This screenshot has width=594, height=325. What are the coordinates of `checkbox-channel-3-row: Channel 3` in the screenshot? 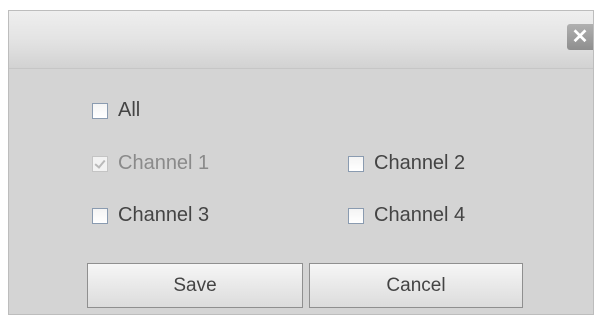 It's located at (150, 215).